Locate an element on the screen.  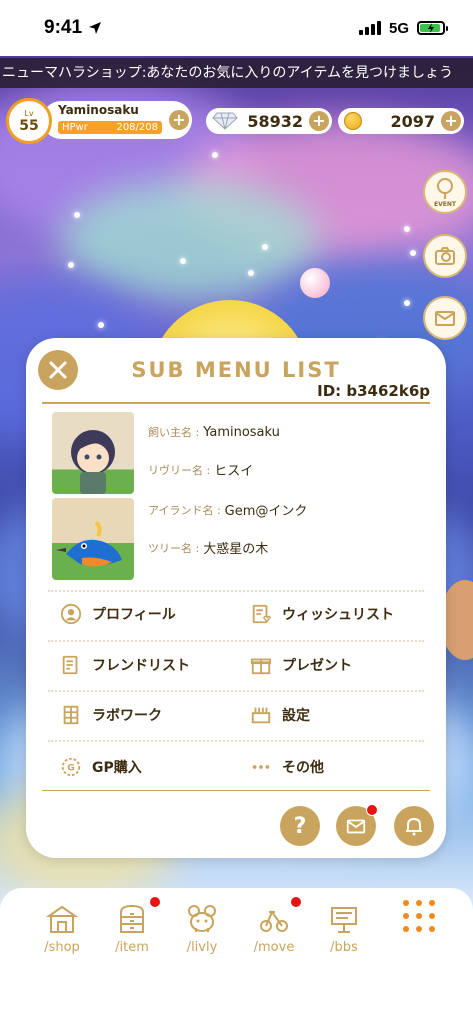
hp-value: 208/208 is located at coordinates (137, 127).